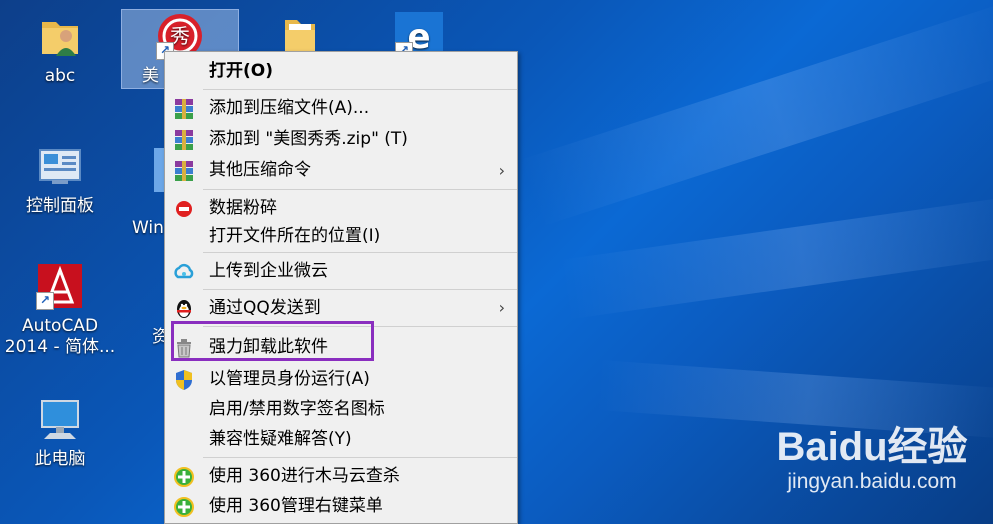 This screenshot has height=524, width=993. I want to click on watermark-main: Baidu经验, so click(872, 447).